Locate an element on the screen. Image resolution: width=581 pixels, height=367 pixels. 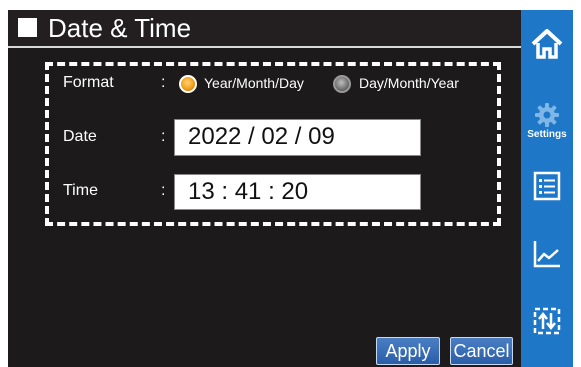
title-square-icon is located at coordinates (27, 27).